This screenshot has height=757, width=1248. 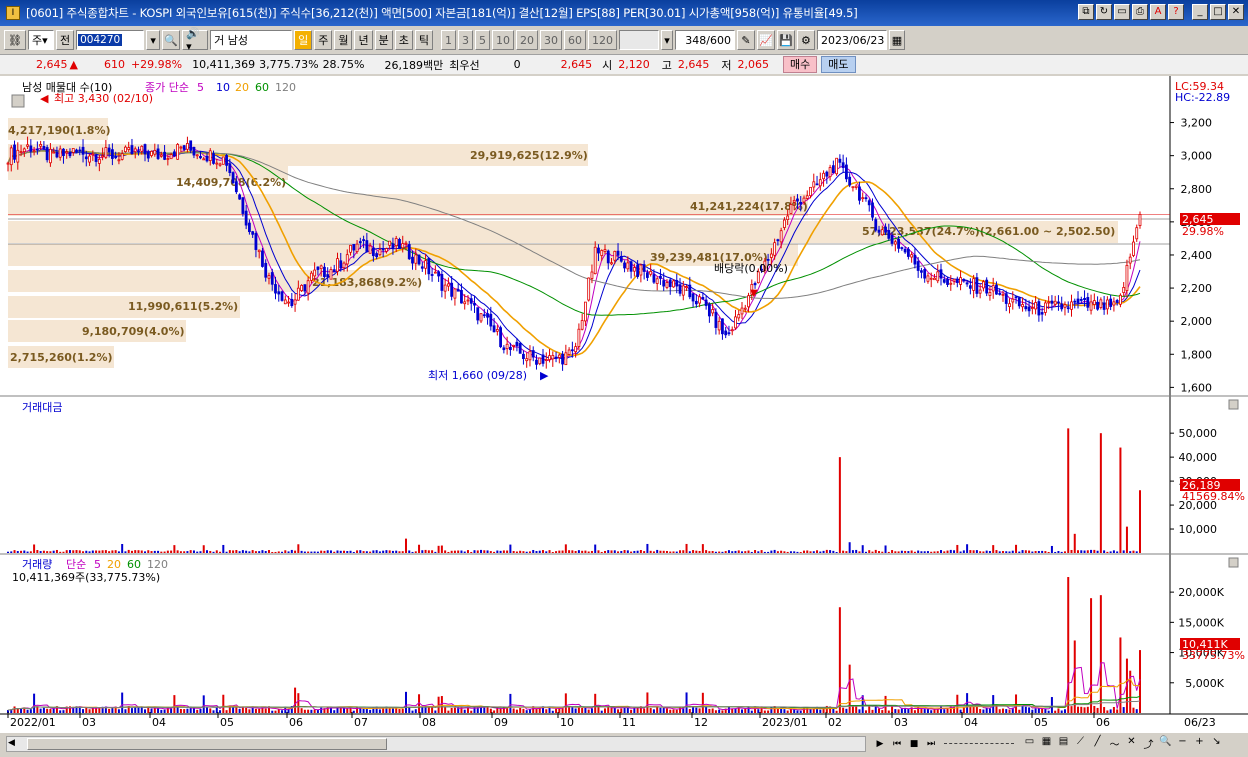 I want to click on grid-toggle-icon, so click(x=18, y=101).